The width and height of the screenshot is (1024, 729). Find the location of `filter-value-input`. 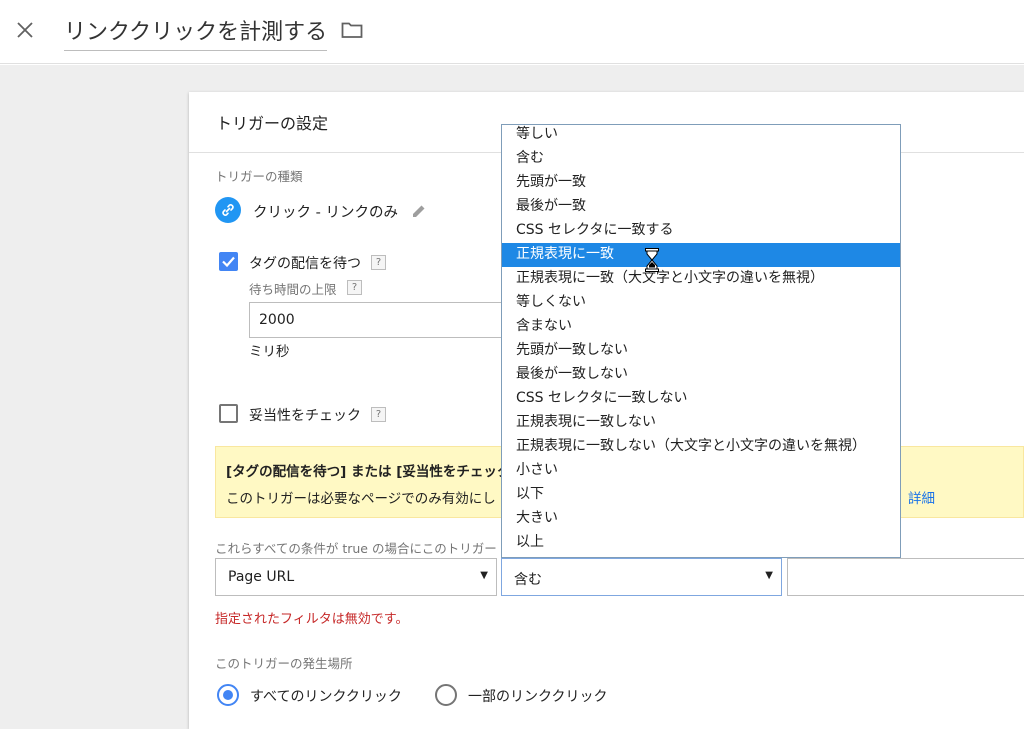

filter-value-input is located at coordinates (905, 577).